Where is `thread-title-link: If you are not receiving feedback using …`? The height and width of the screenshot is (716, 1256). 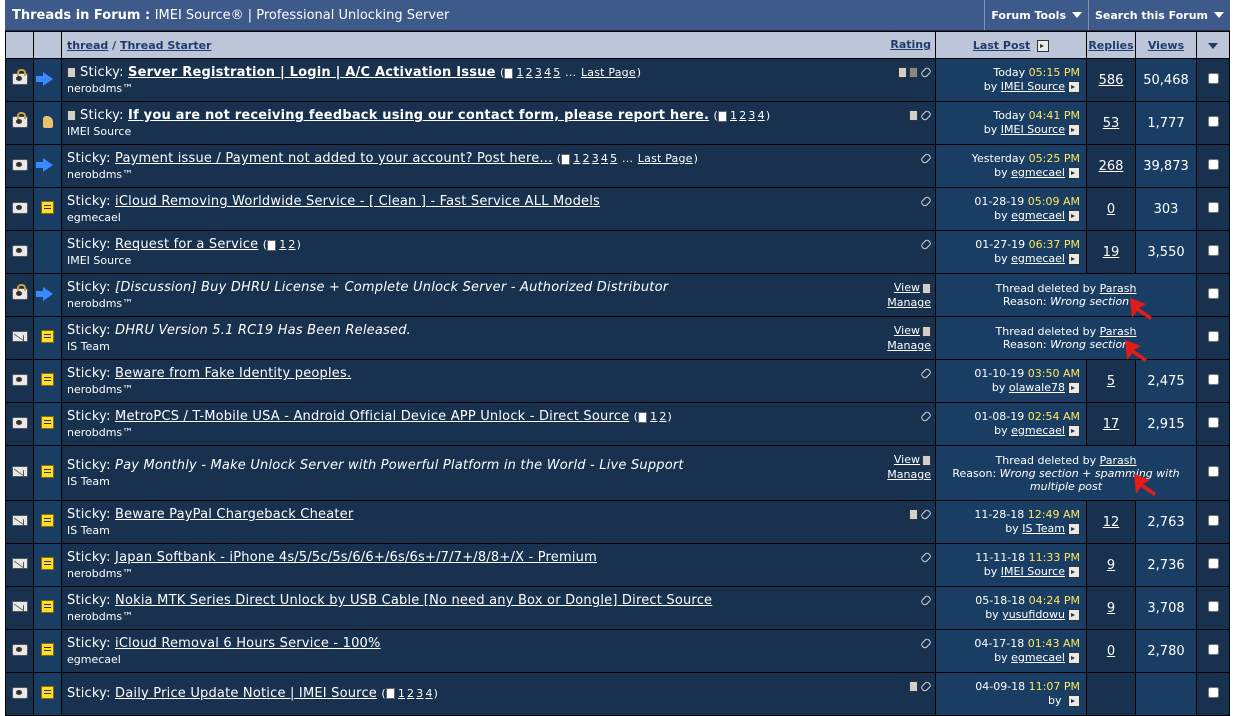
thread-title-link: If you are not receiving feedback using … is located at coordinates (418, 115).